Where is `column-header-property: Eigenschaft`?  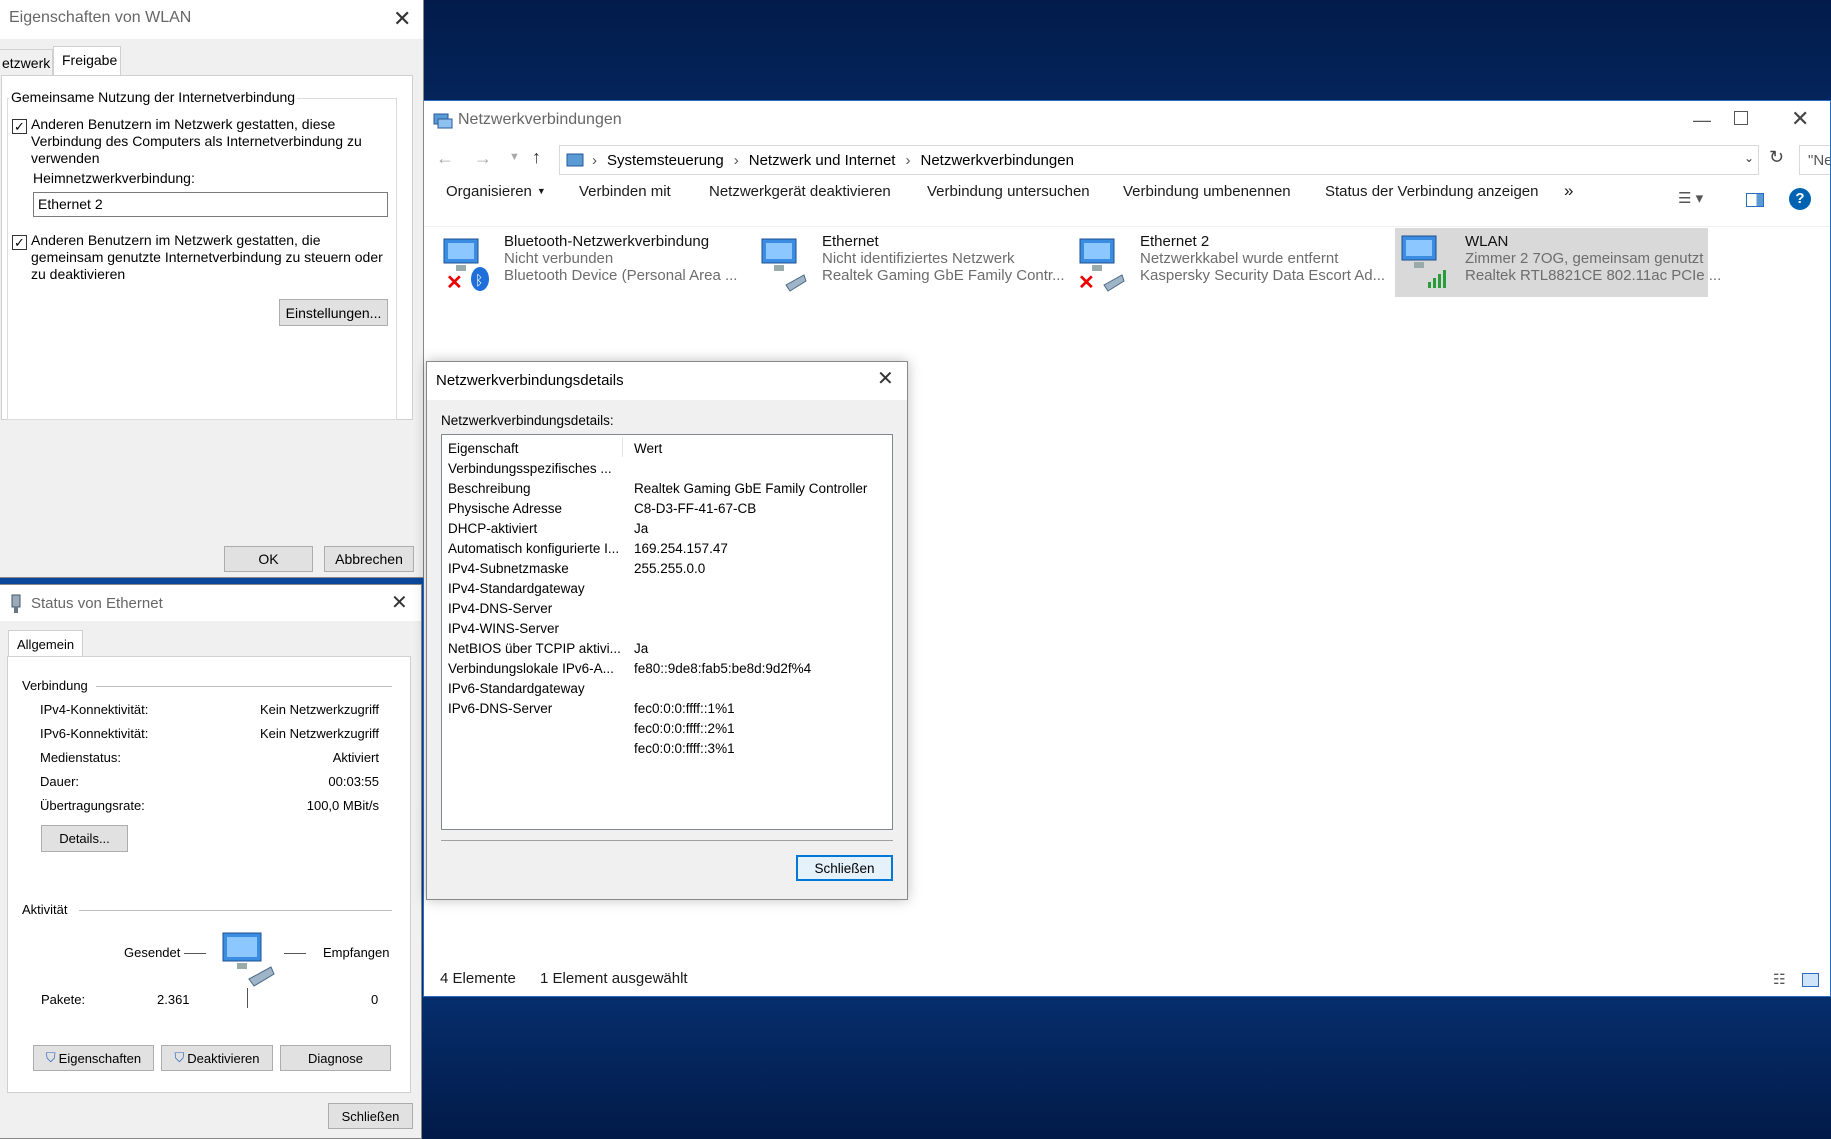
column-header-property: Eigenschaft is located at coordinates (483, 448).